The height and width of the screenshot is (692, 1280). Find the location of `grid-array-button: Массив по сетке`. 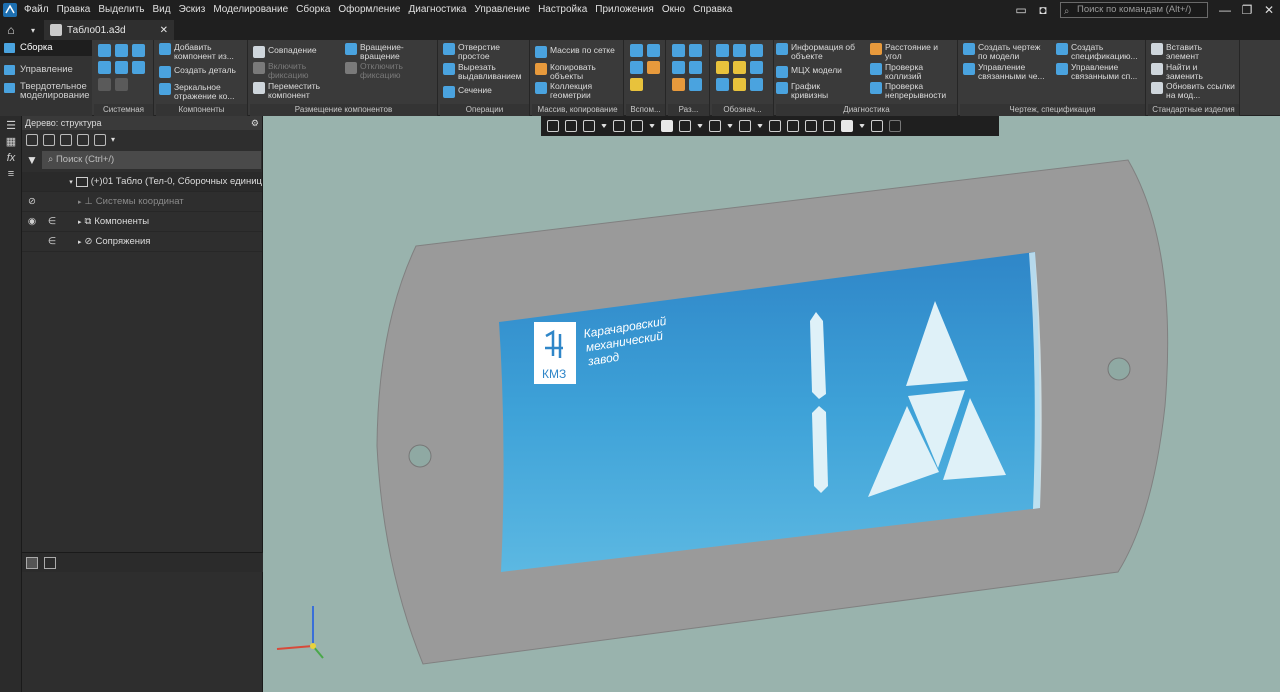

grid-array-button: Массив по сетке is located at coordinates (575, 52).